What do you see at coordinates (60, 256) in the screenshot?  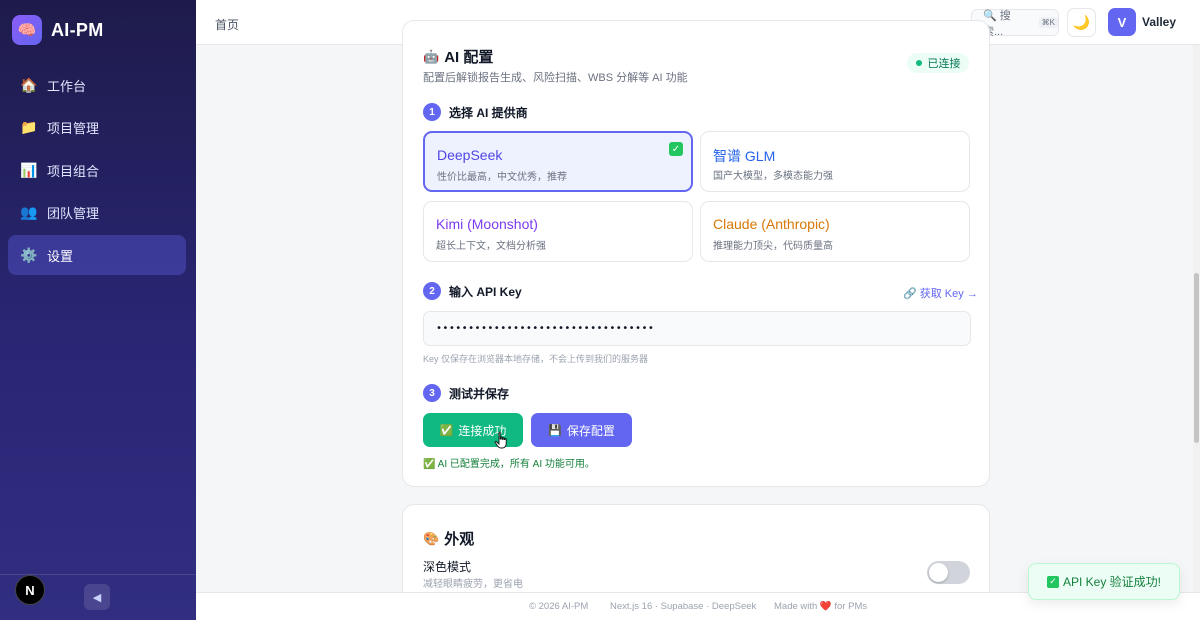 I see `sidebar-item-label: 设置` at bounding box center [60, 256].